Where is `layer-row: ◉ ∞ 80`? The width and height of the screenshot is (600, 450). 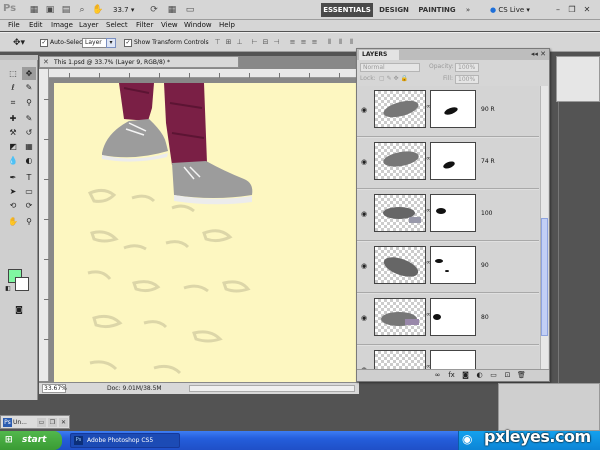
layer-row: ◉ ∞ 80 is located at coordinates (448, 319).